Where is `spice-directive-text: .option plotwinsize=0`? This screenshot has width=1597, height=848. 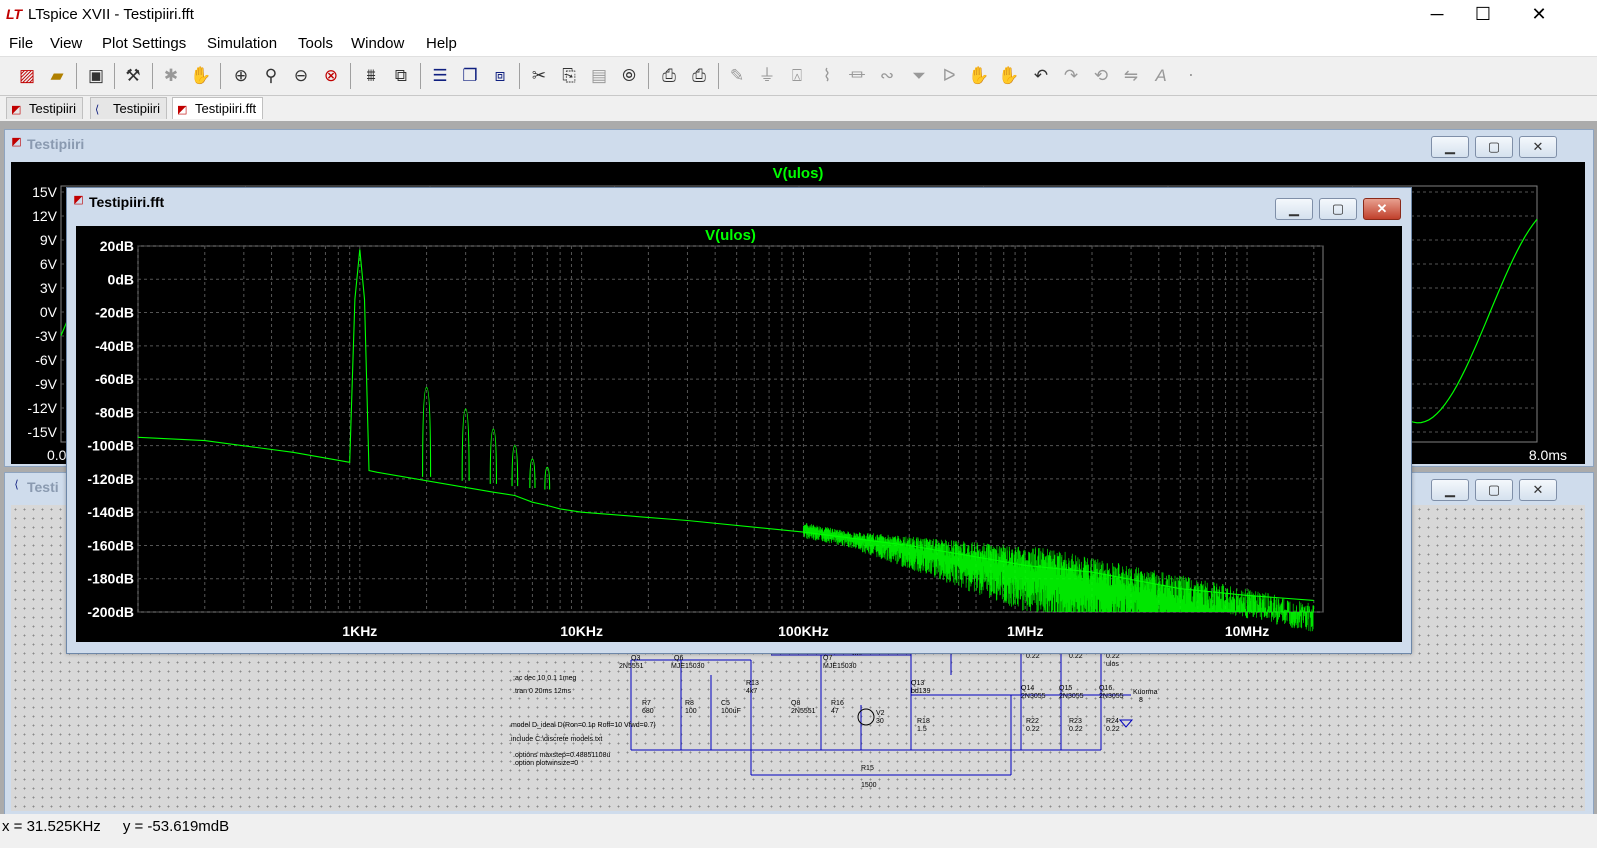
spice-directive-text: .option plotwinsize=0 is located at coordinates (545, 763).